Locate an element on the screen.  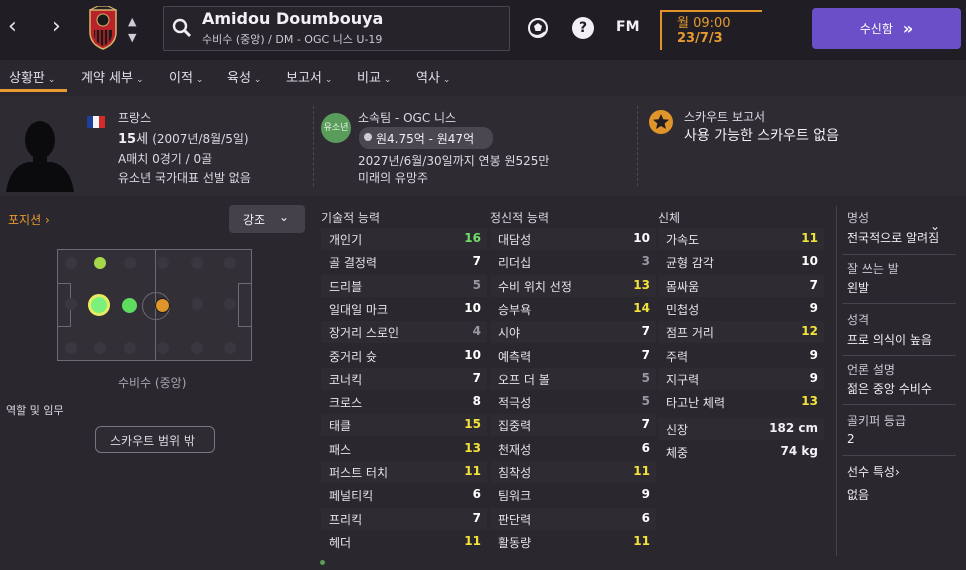
attribute-name: 프리킥 is located at coordinates (346, 519).